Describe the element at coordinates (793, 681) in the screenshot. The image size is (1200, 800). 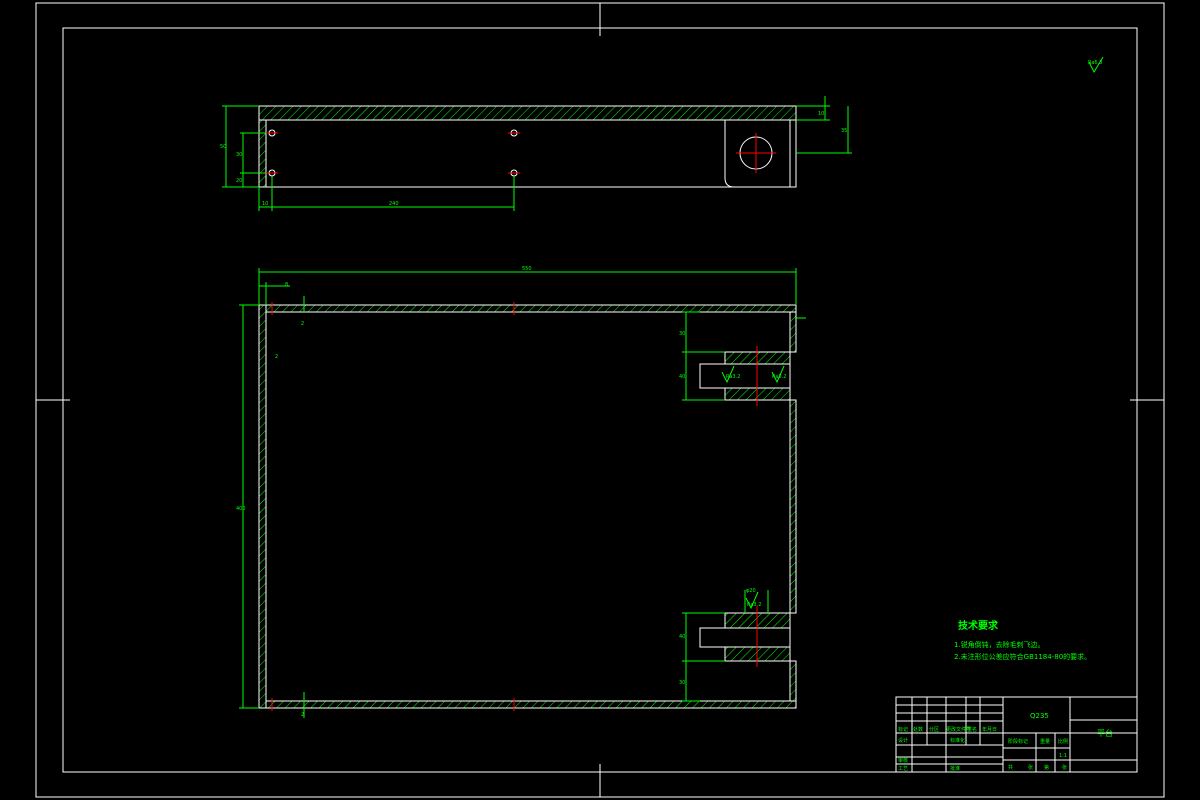
I see `front-view-hatch-right-lower` at that location.